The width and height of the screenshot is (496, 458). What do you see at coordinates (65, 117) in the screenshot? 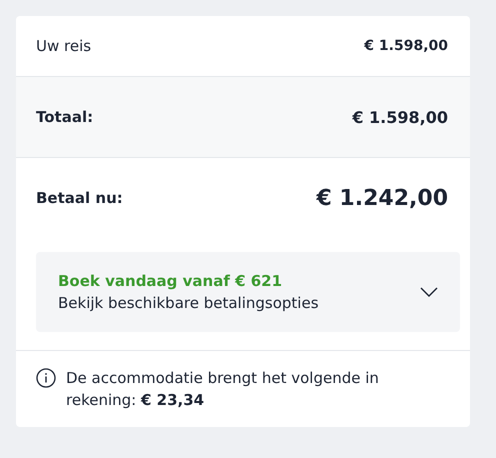
I see `row-label: Totaal:` at bounding box center [65, 117].